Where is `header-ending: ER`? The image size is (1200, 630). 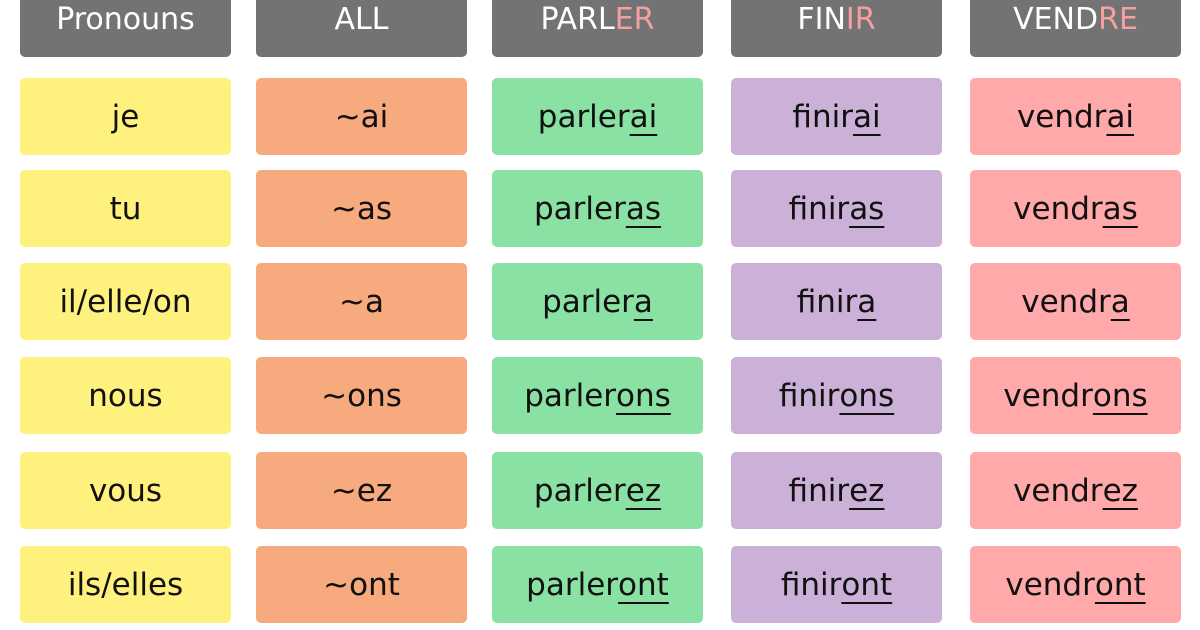
header-ending: ER is located at coordinates (634, 19).